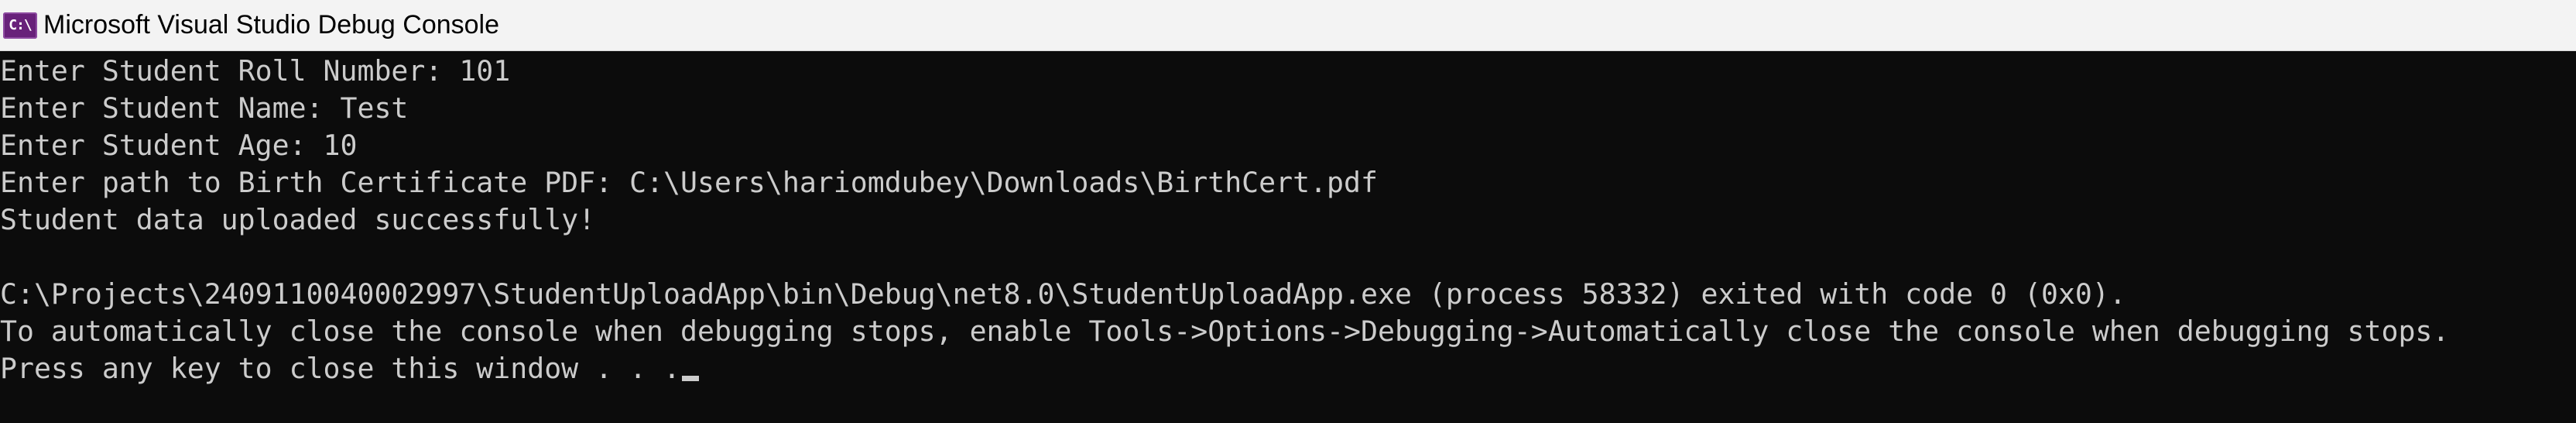 This screenshot has width=2576, height=423. Describe the element at coordinates (298, 220) in the screenshot. I see `console-line-upload-success: Student data uploaded successfully!` at that location.